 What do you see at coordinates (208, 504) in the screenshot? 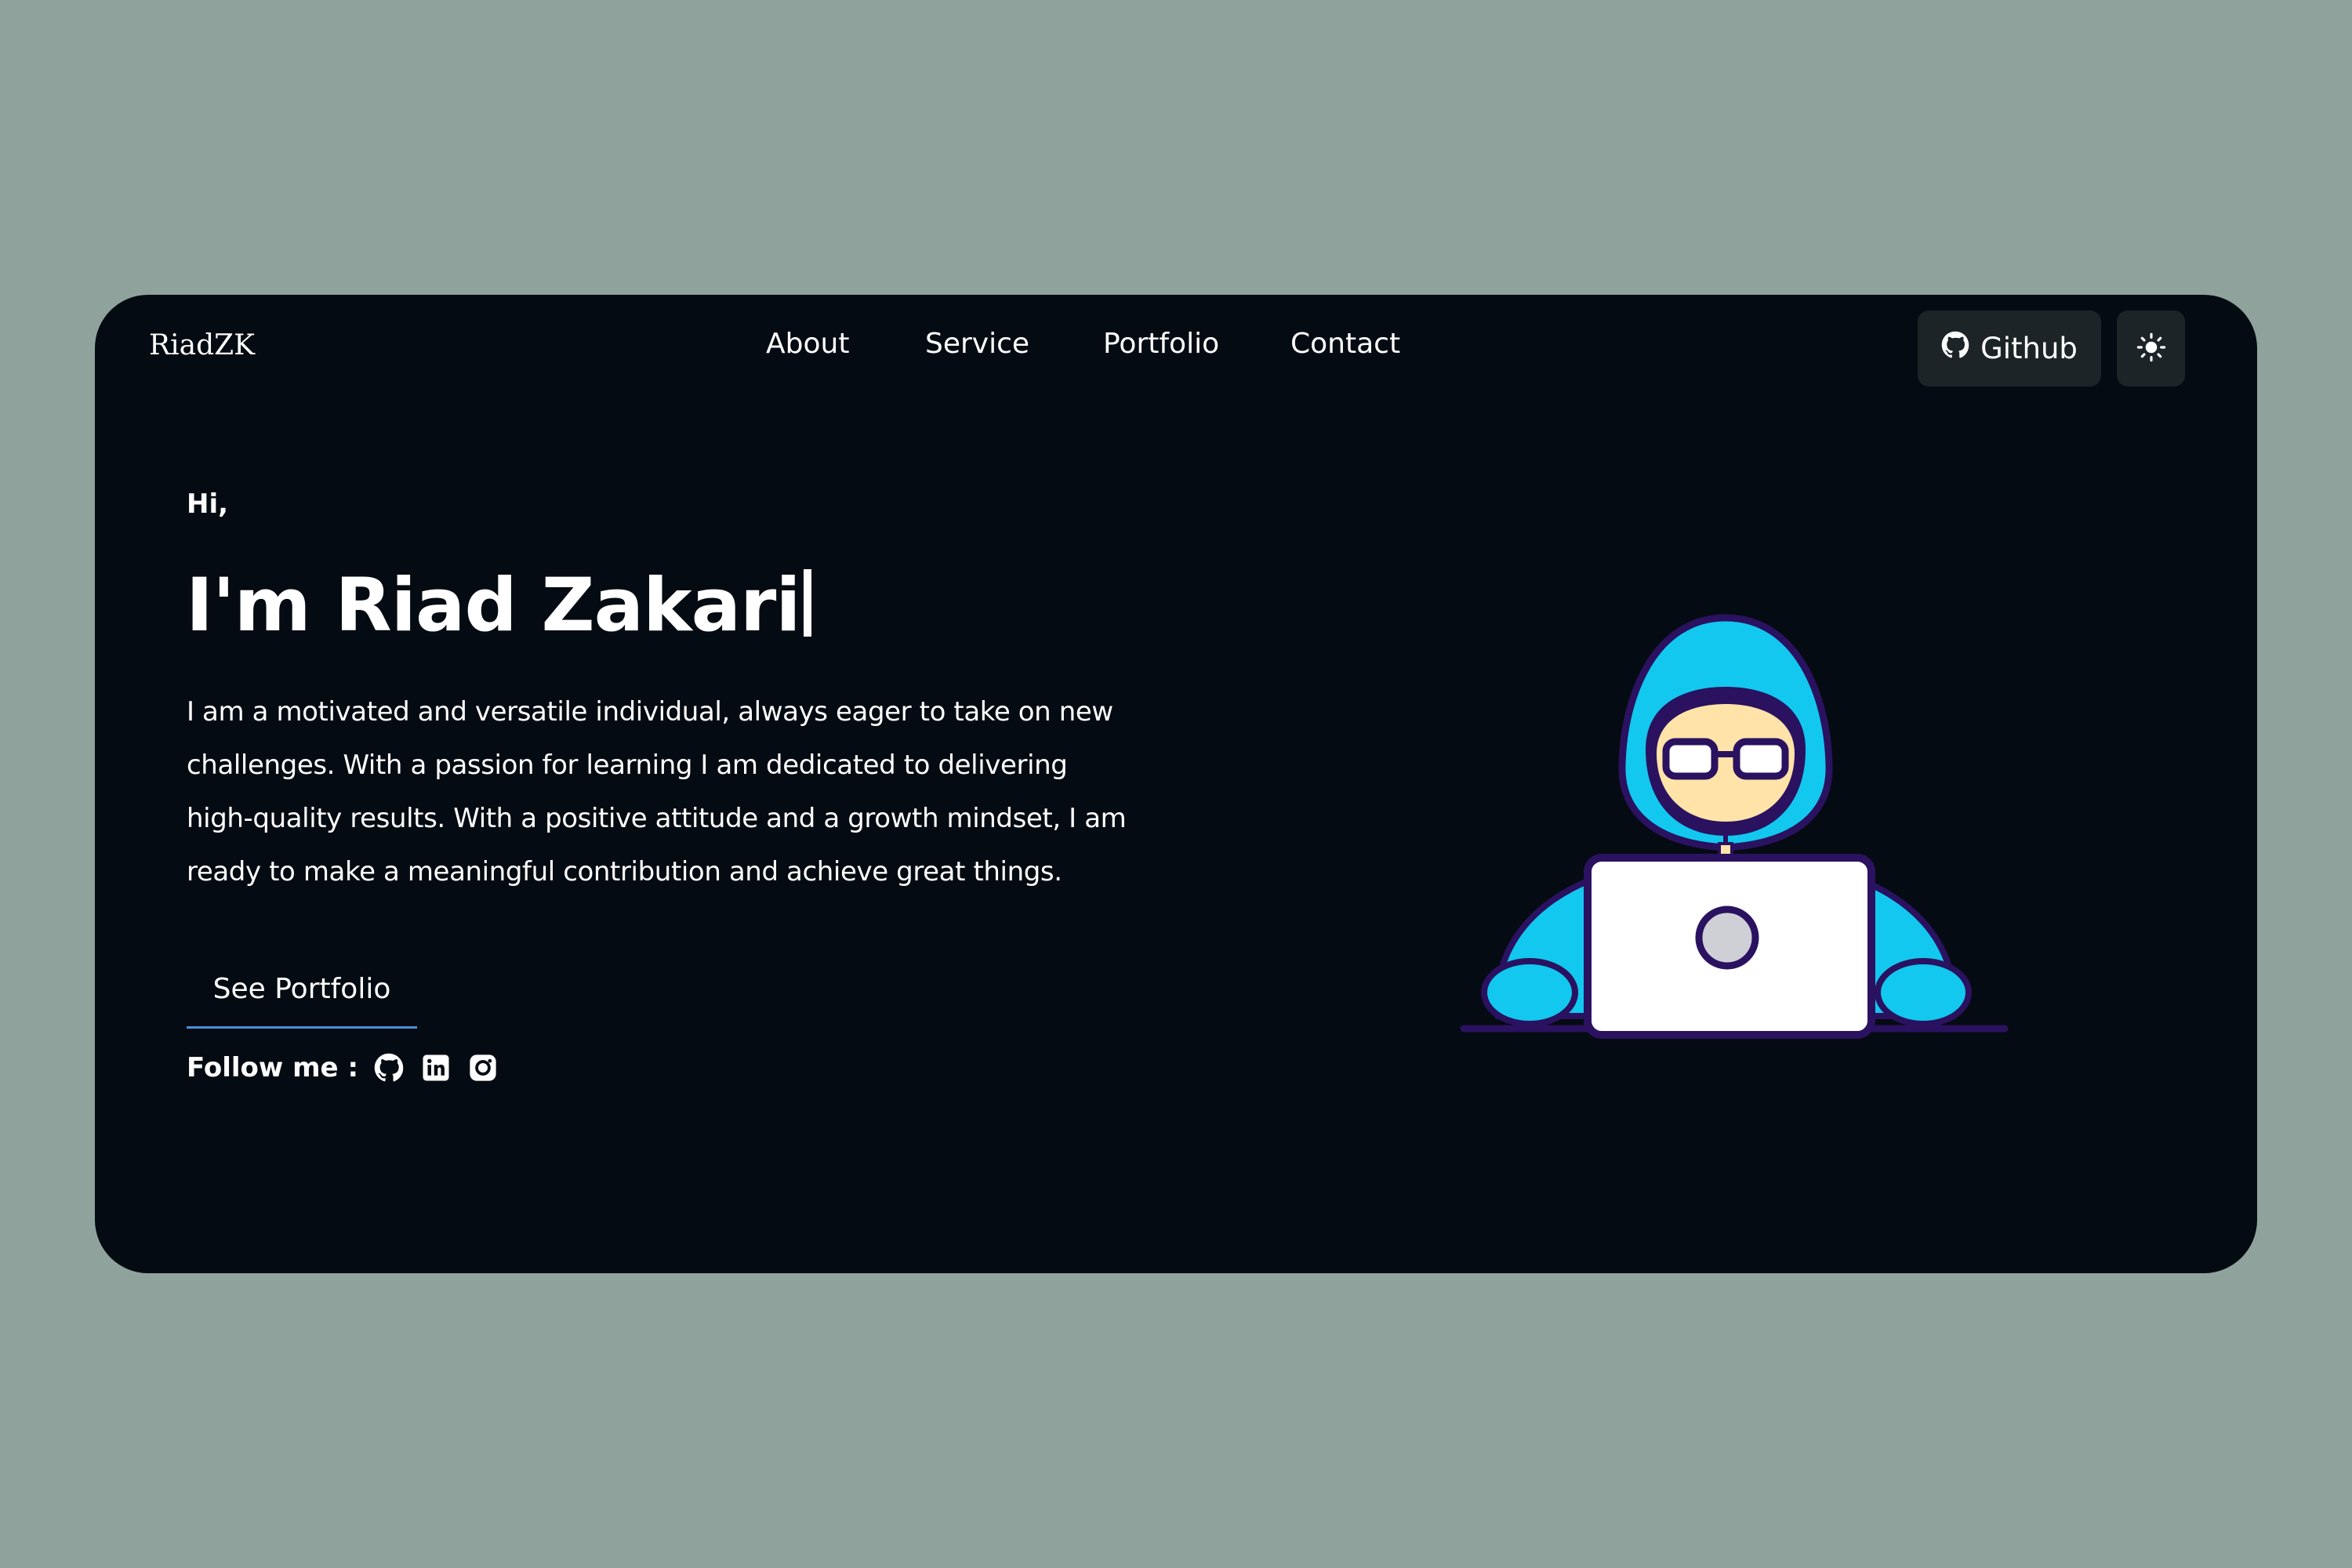
I see `greeting-text: Hi,` at bounding box center [208, 504].